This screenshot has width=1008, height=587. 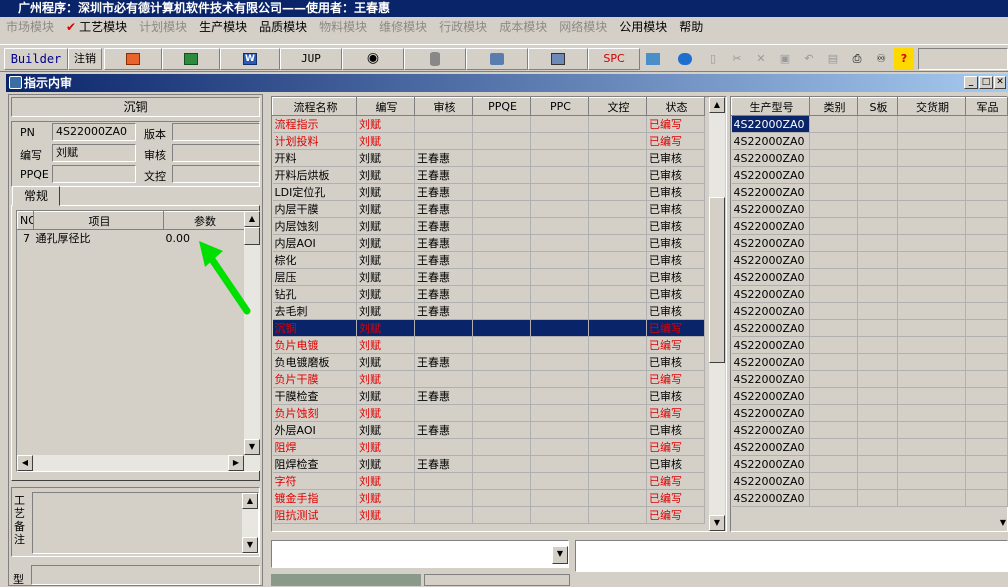 What do you see at coordinates (614, 59) in the screenshot?
I see `spc-button: SPC` at bounding box center [614, 59].